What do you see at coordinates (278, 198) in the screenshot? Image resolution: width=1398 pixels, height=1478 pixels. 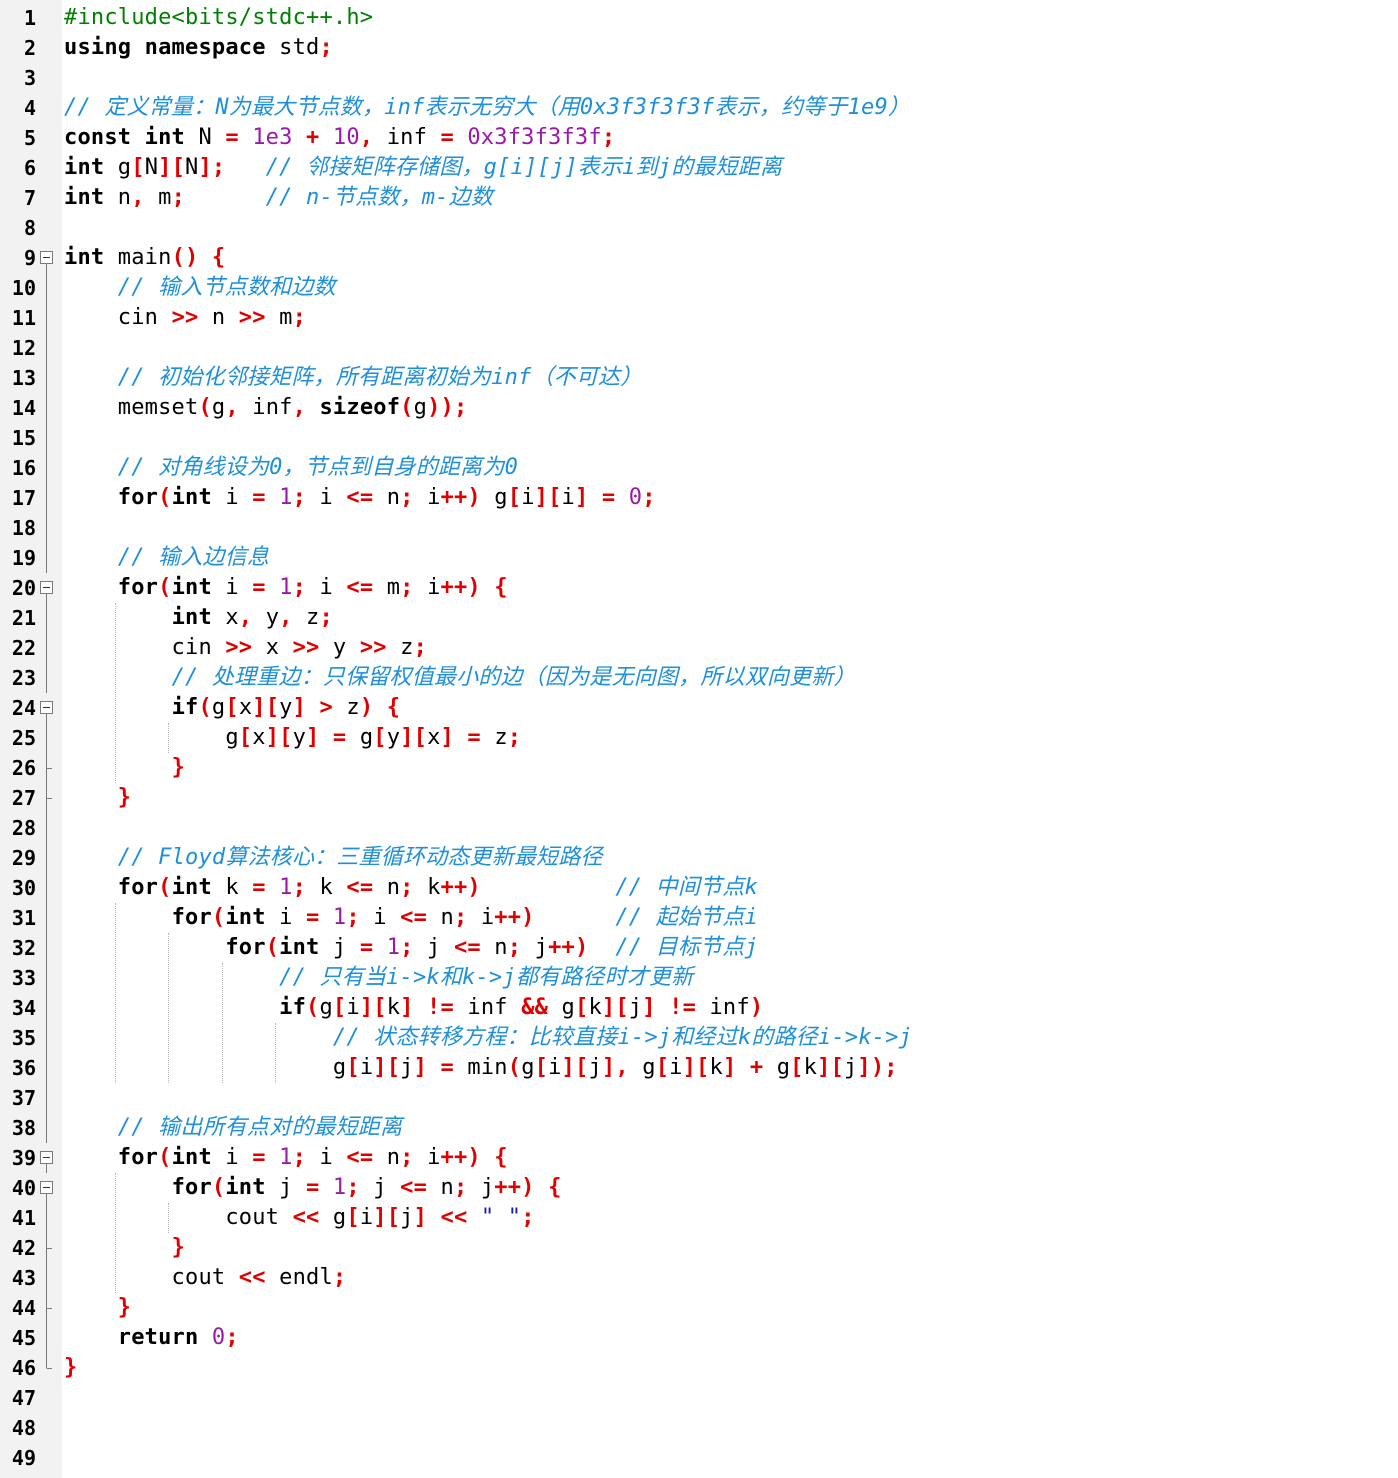 I see `code-text: int n, m; // n-节点数，m-边数` at bounding box center [278, 198].